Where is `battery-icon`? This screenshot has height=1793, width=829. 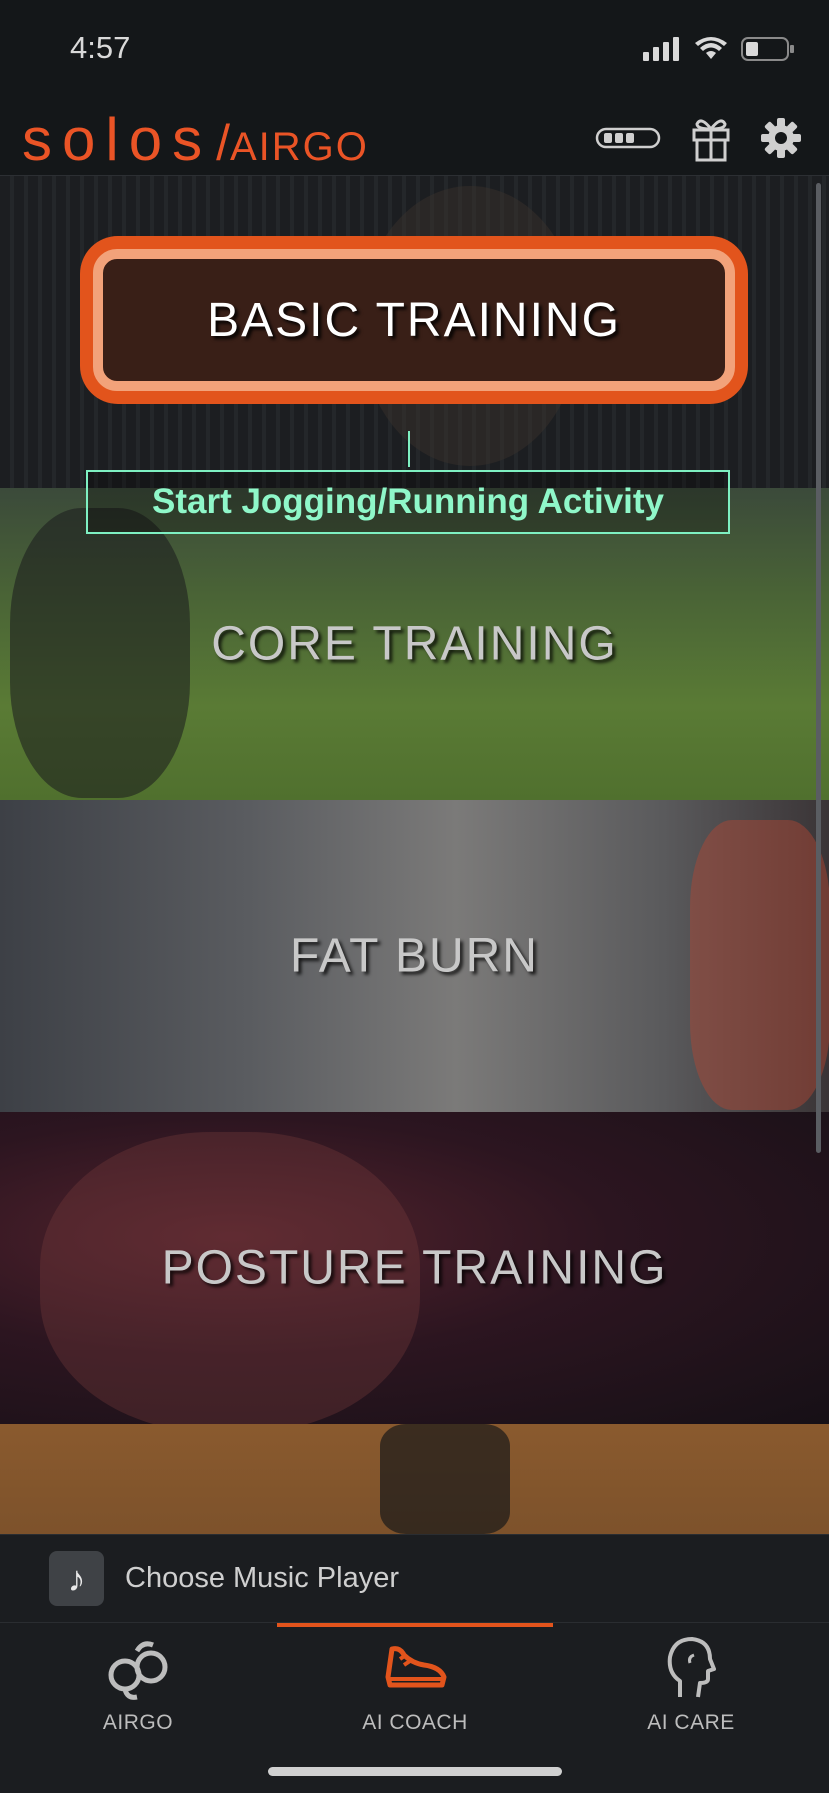 battery-icon is located at coordinates (767, 49).